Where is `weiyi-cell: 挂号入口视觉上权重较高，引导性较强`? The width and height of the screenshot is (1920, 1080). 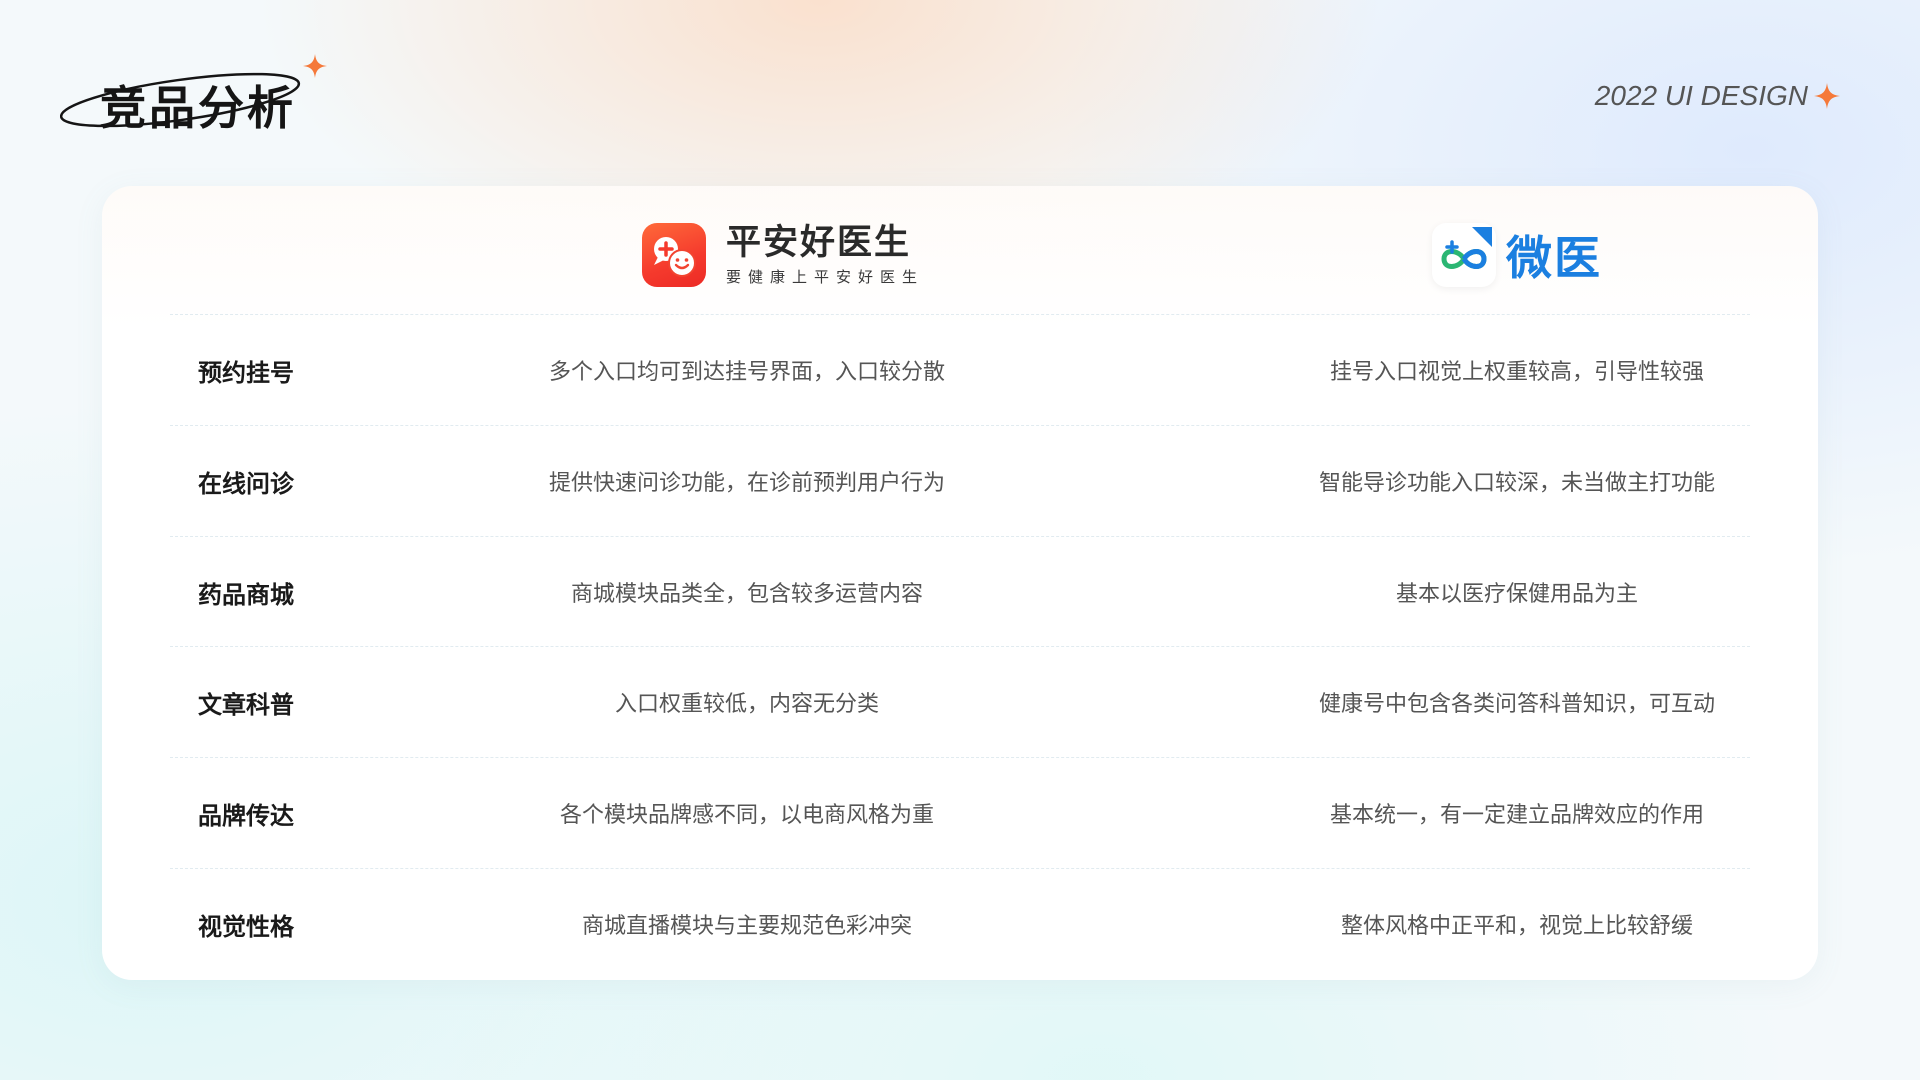 weiyi-cell: 挂号入口视觉上权重较高，引导性较强 is located at coordinates (1516, 372).